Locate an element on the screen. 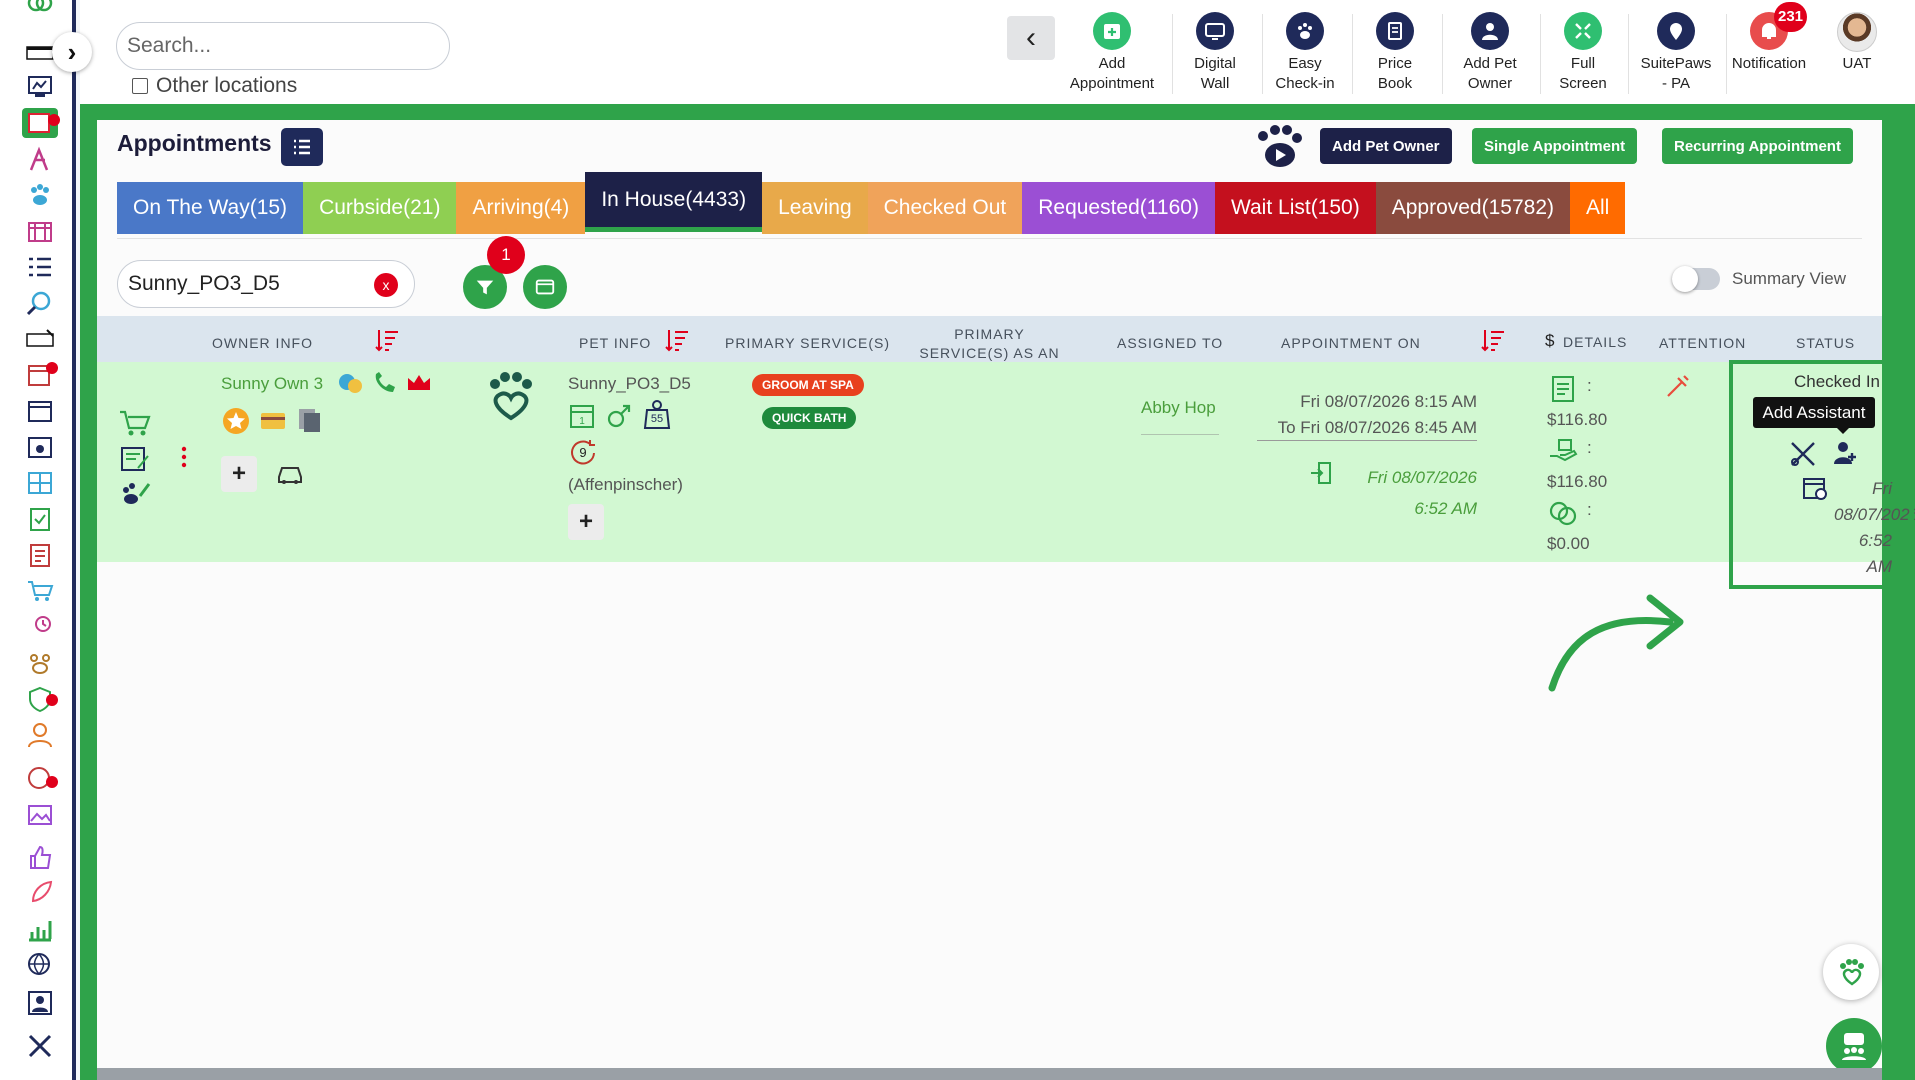 The height and width of the screenshot is (1080, 1915). kebab-menu-icon is located at coordinates (184, 457).